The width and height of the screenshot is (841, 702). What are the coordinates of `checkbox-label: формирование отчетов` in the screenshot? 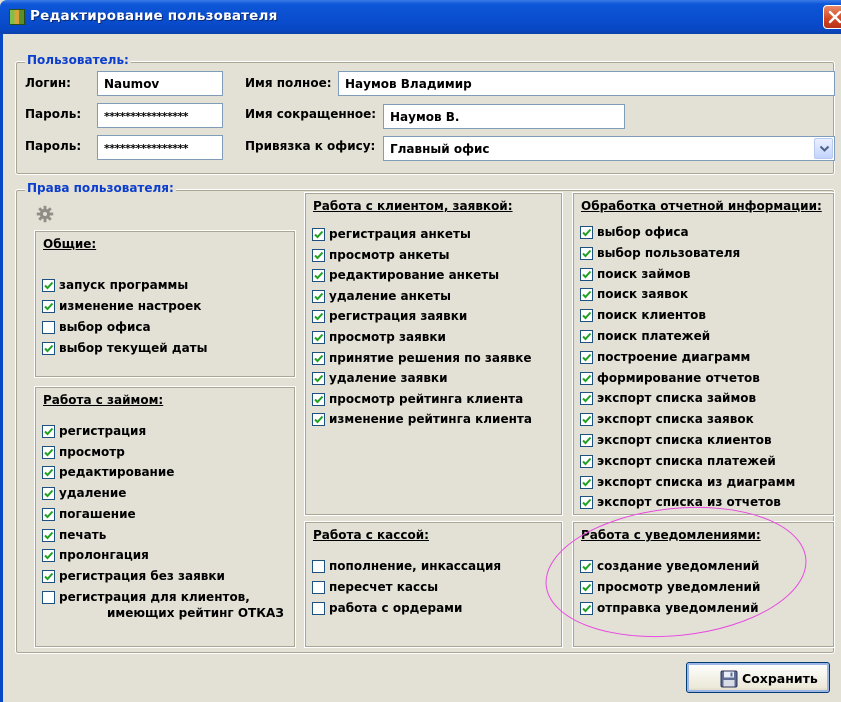 It's located at (678, 377).